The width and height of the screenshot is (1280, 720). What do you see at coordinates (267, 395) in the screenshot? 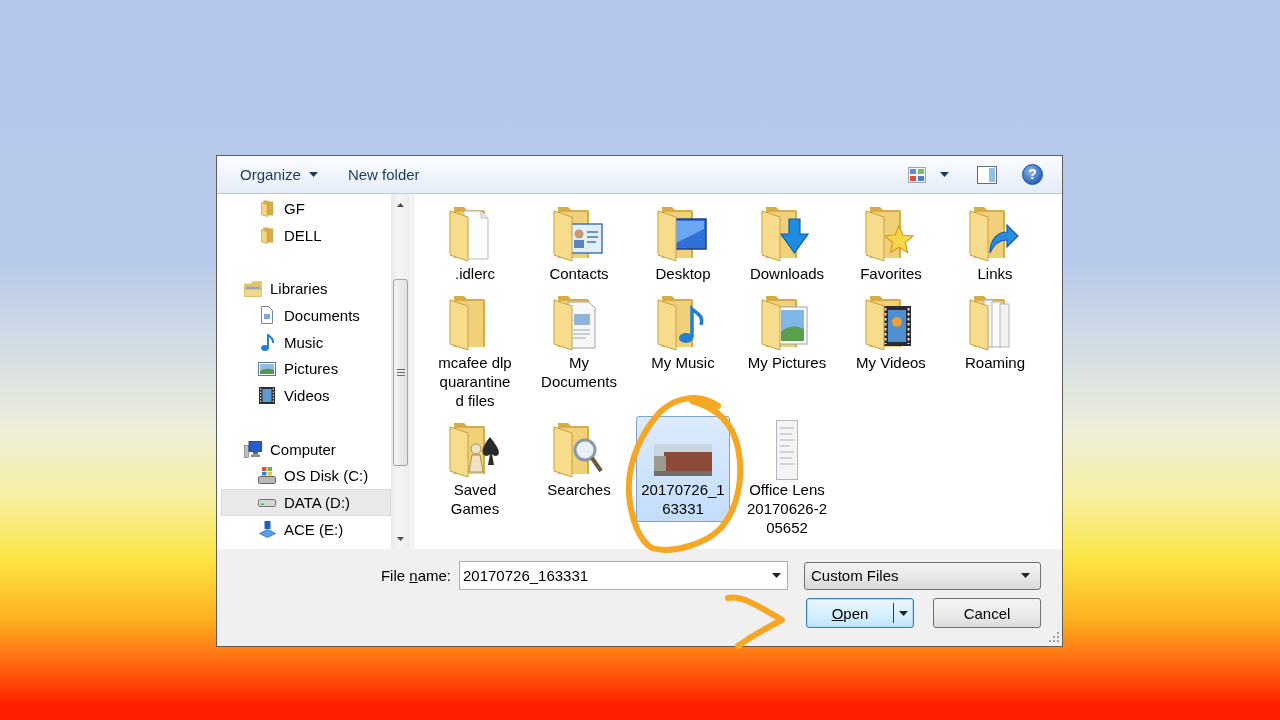
I see `film-icon` at bounding box center [267, 395].